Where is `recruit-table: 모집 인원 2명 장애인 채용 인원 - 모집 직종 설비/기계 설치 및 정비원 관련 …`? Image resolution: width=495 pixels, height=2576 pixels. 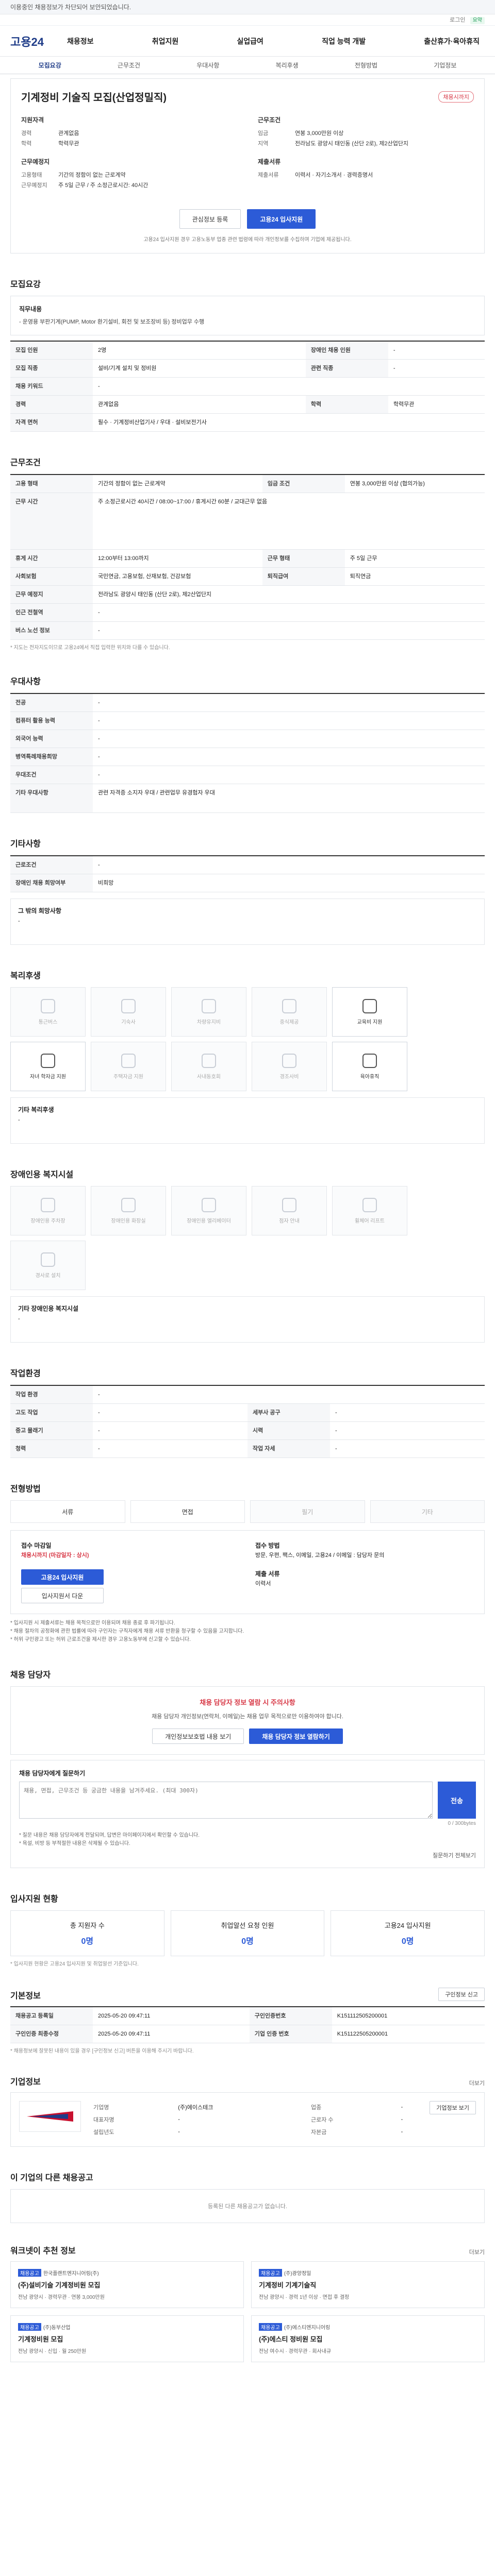 recruit-table: 모집 인원 2명 장애인 채용 인원 - 모집 직종 설비/기계 설치 및 정비원 관련 … is located at coordinates (247, 386).